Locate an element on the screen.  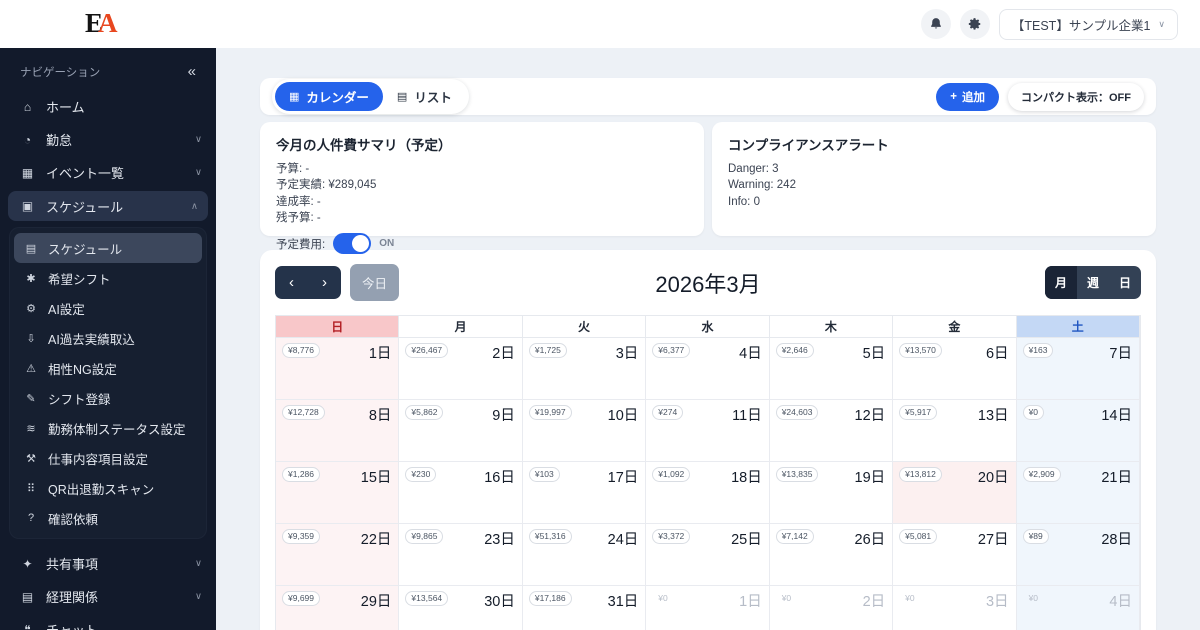
sidebar-item-仕事内容項目設定: ⚒ 仕事内容項目設定 is located at coordinates (108, 458).